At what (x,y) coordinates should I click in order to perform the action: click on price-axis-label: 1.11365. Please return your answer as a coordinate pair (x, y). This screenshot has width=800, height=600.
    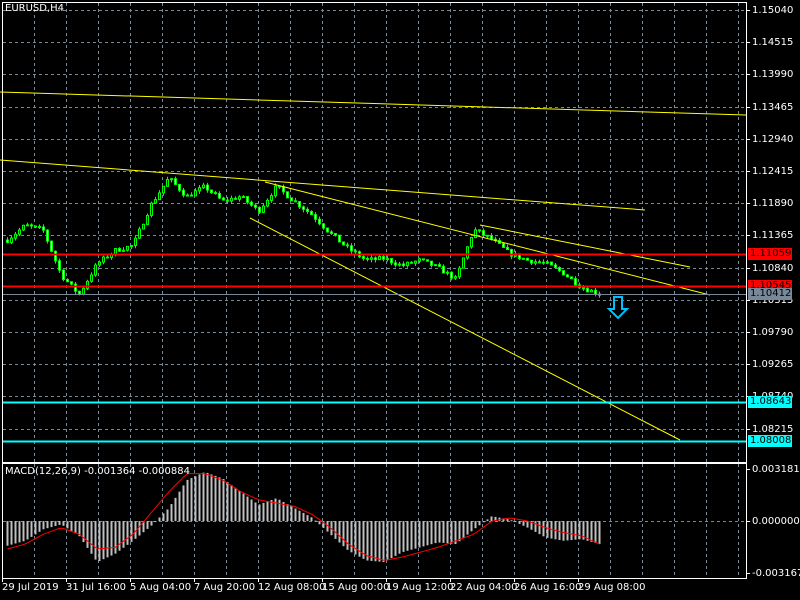
    Looking at the image, I should click on (773, 235).